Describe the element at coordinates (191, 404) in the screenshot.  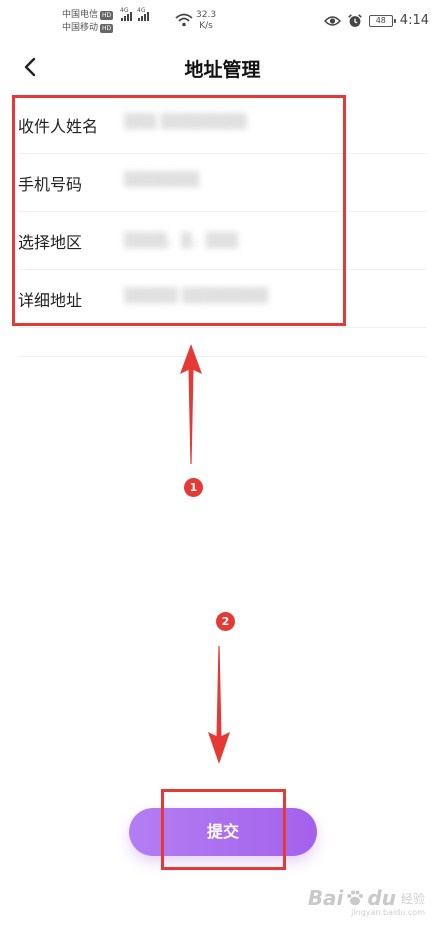
I see `arrow-up-icon` at that location.